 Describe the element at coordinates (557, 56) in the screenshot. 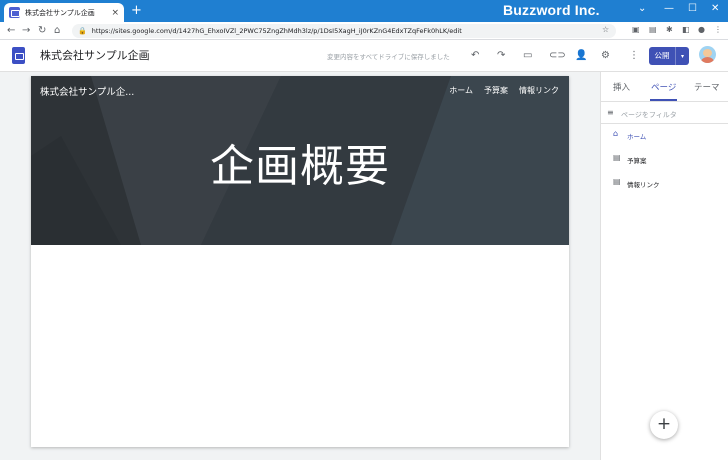

I see `link-icon: ⊂⊃` at that location.